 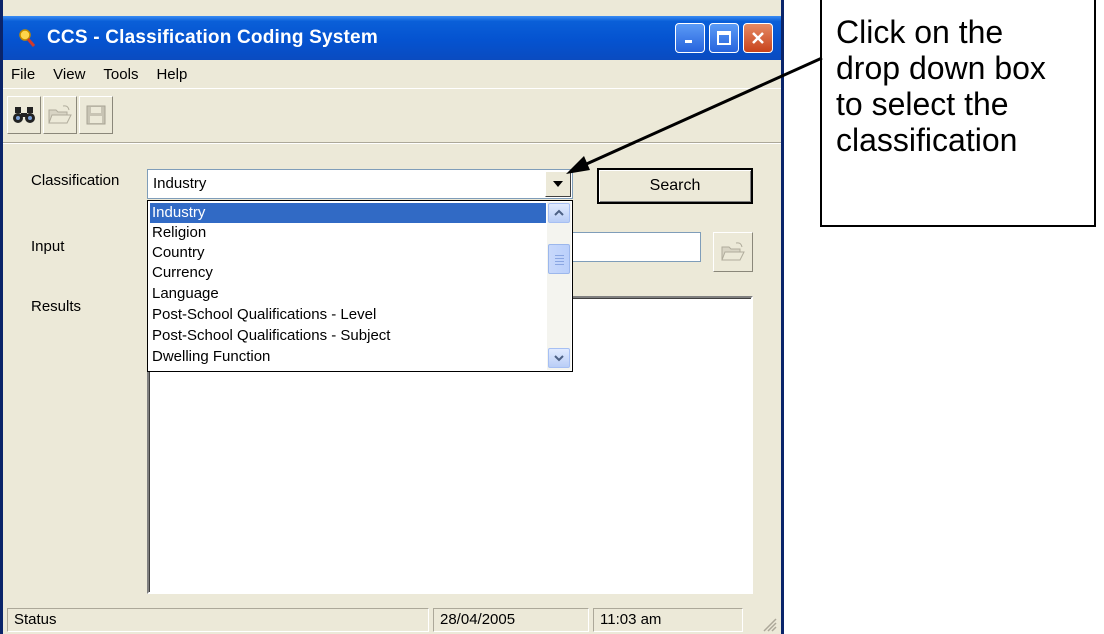 I want to click on save-icon, so click(x=96, y=115).